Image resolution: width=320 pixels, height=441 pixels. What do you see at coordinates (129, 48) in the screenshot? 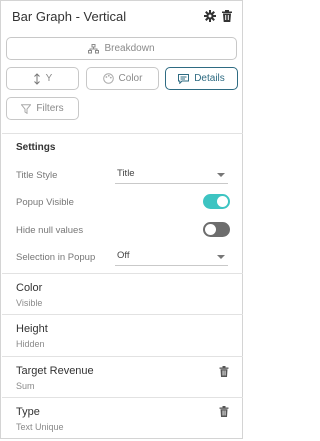
I see `breakdown-label: Breakdown` at bounding box center [129, 48].